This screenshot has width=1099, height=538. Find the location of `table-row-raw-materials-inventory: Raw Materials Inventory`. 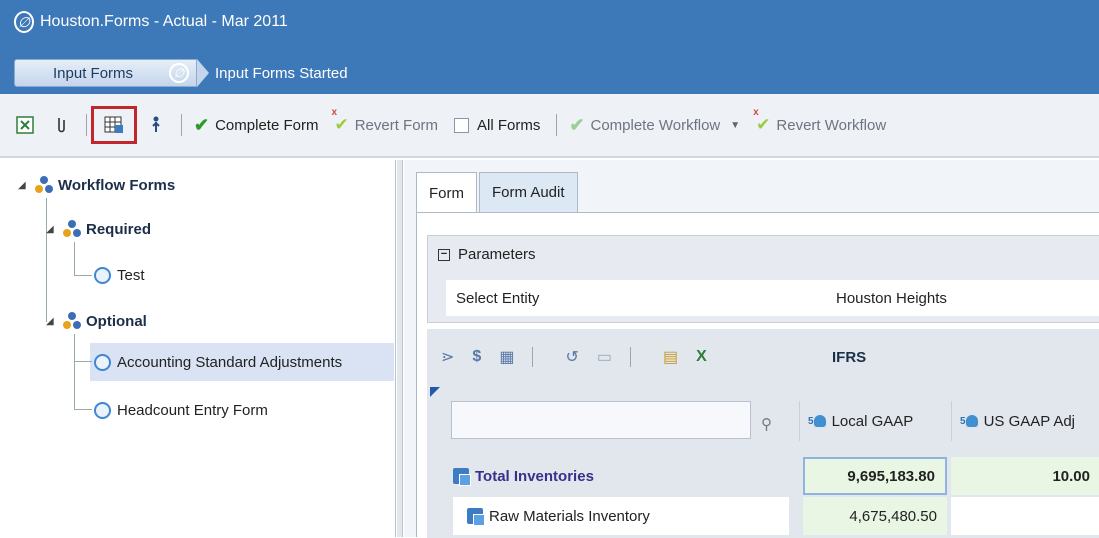

table-row-raw-materials-inventory: Raw Materials Inventory is located at coordinates (621, 516).